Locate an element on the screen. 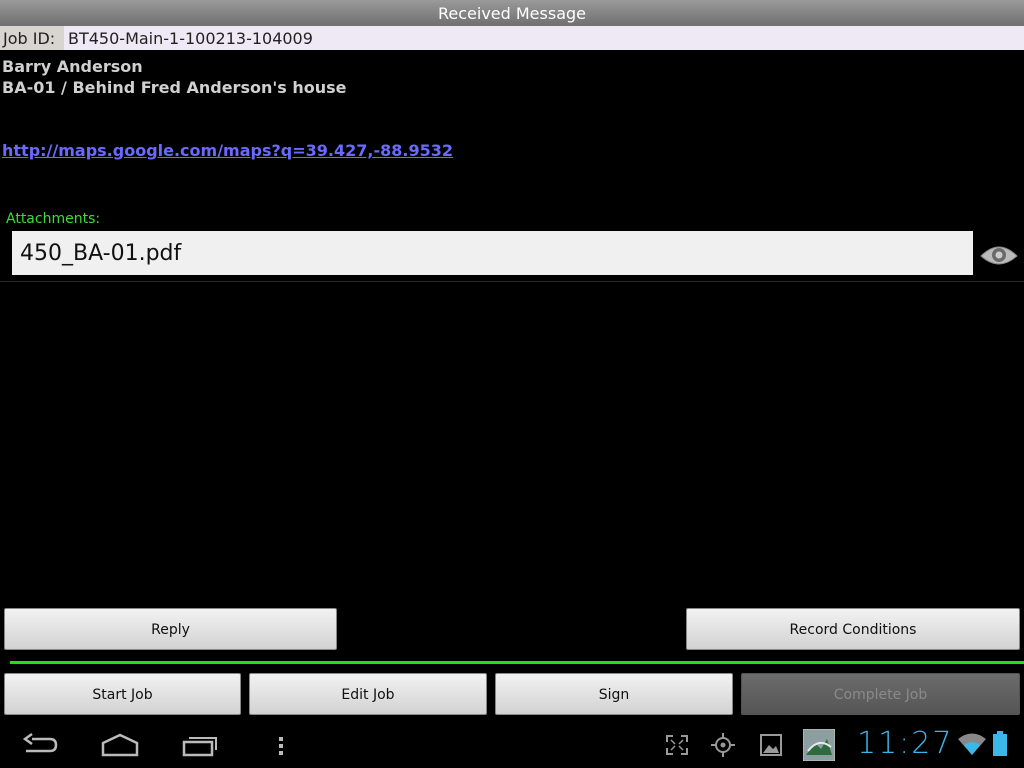 This screenshot has height=768, width=1024. contact-name: Barry Anderson is located at coordinates (72, 66).